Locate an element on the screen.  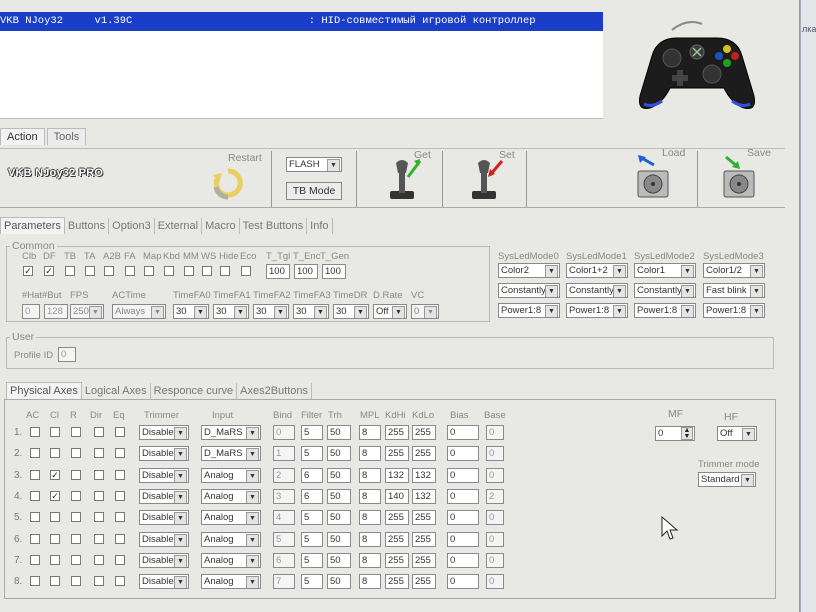
profile-id-field: 0 is located at coordinates (67, 354).